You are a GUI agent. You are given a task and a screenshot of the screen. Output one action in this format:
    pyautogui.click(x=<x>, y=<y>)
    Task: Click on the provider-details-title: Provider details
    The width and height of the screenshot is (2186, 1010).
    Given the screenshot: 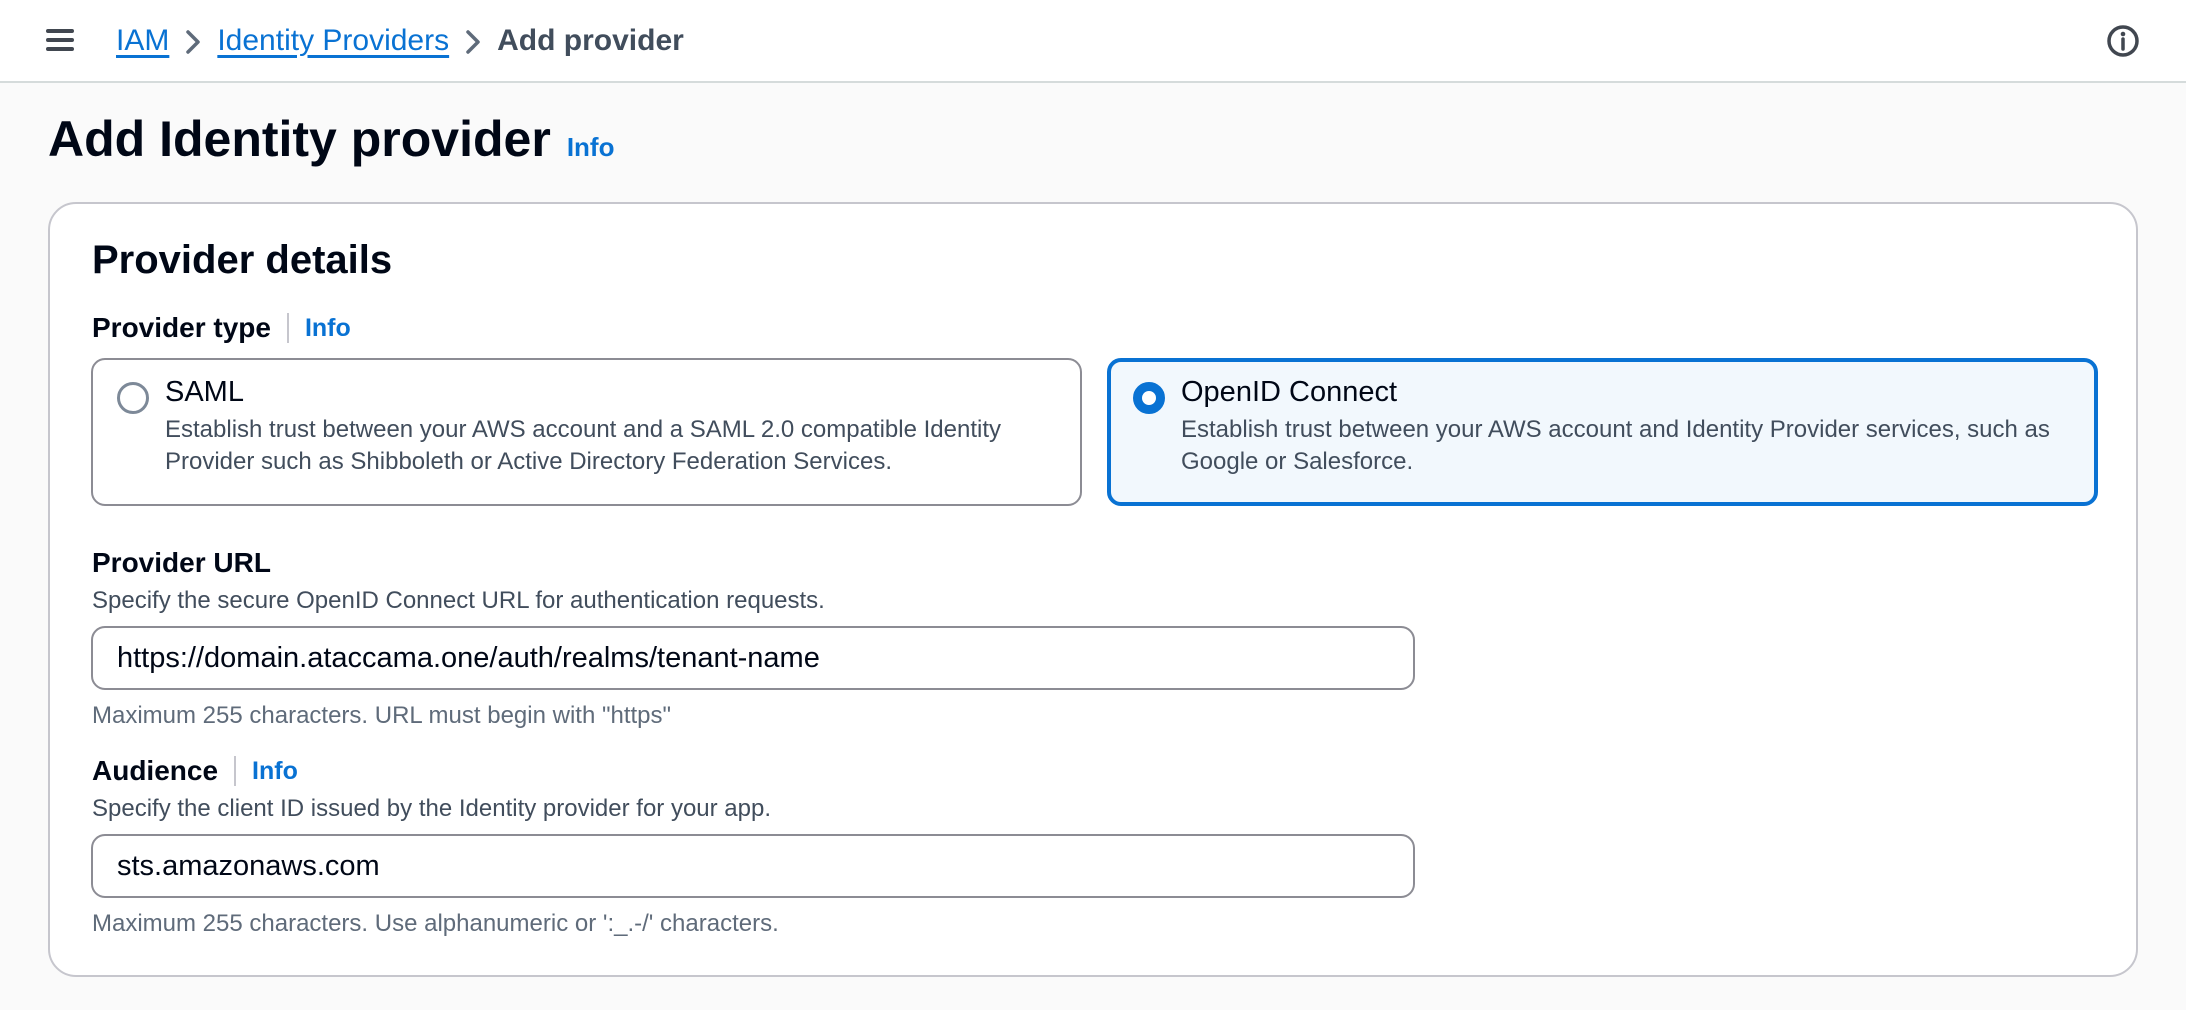 What is the action you would take?
    pyautogui.click(x=242, y=260)
    